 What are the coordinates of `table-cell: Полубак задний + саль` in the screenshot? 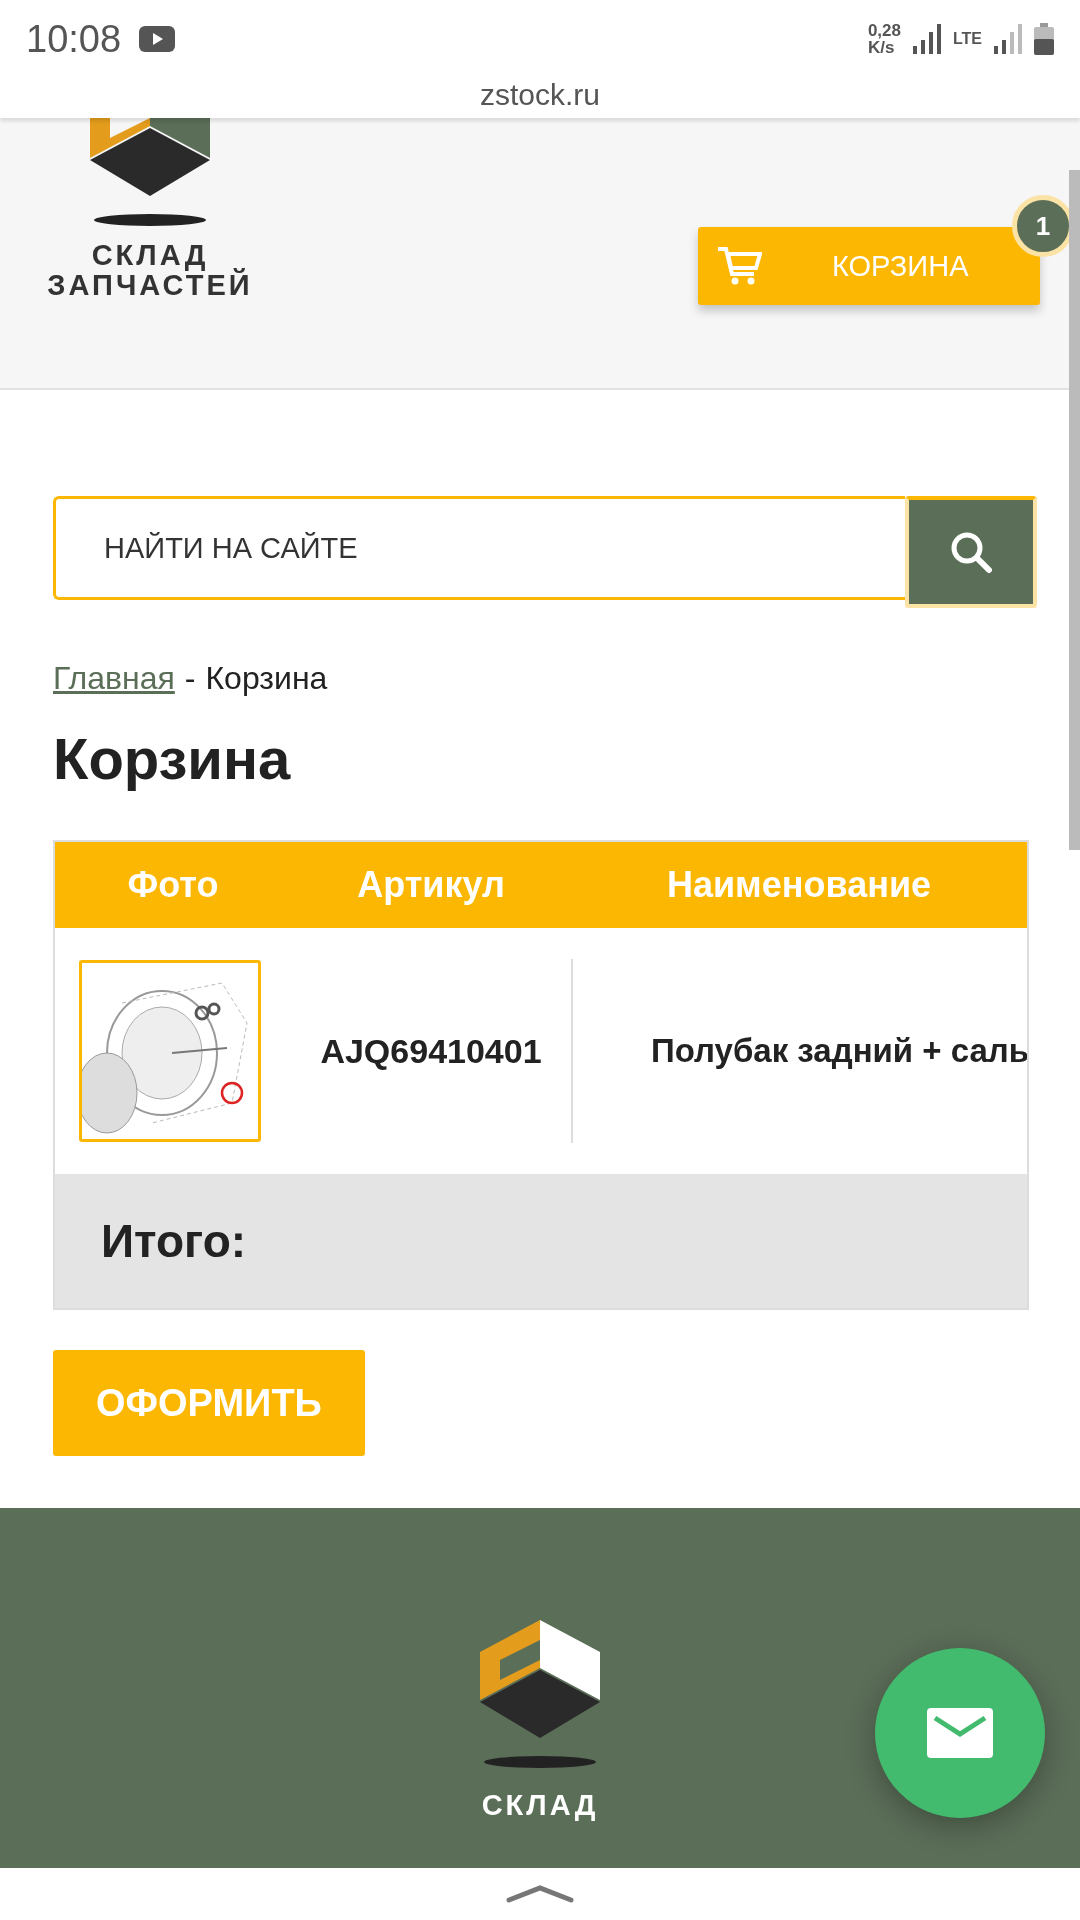 It's located at (839, 1051).